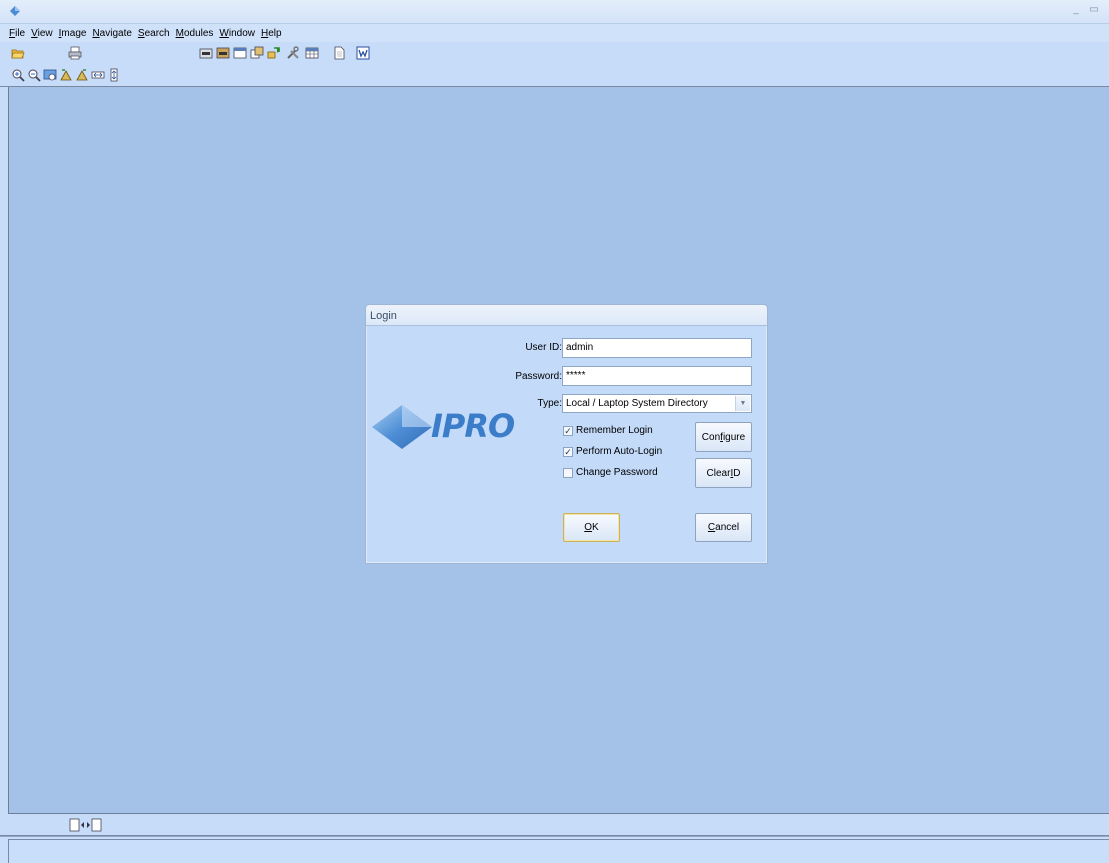 The width and height of the screenshot is (1109, 863). I want to click on document-icon, so click(338, 52).